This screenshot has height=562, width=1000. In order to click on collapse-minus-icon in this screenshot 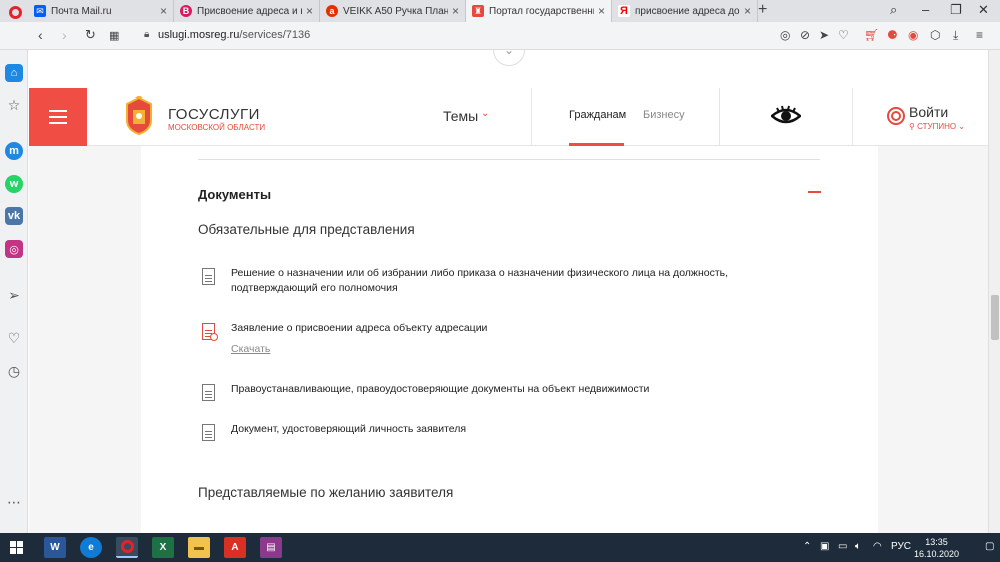, I will do `click(814, 192)`.